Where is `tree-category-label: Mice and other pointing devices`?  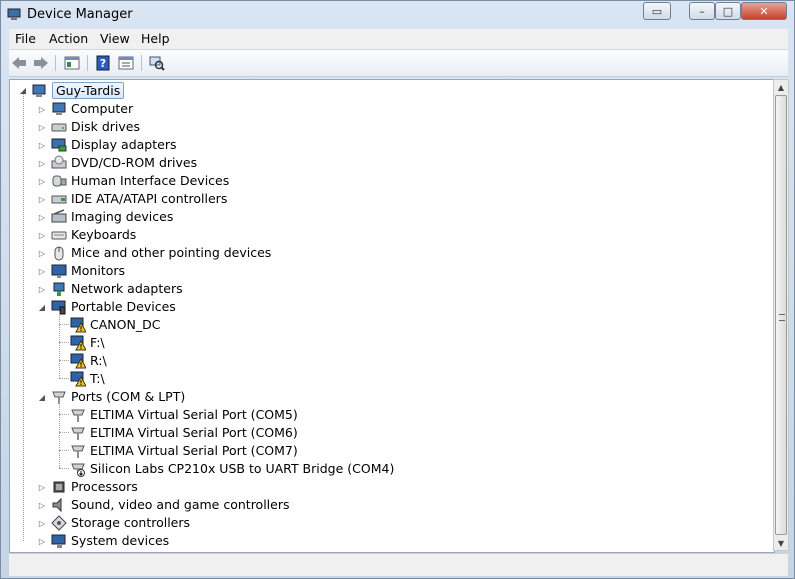 tree-category-label: Mice and other pointing devices is located at coordinates (171, 252).